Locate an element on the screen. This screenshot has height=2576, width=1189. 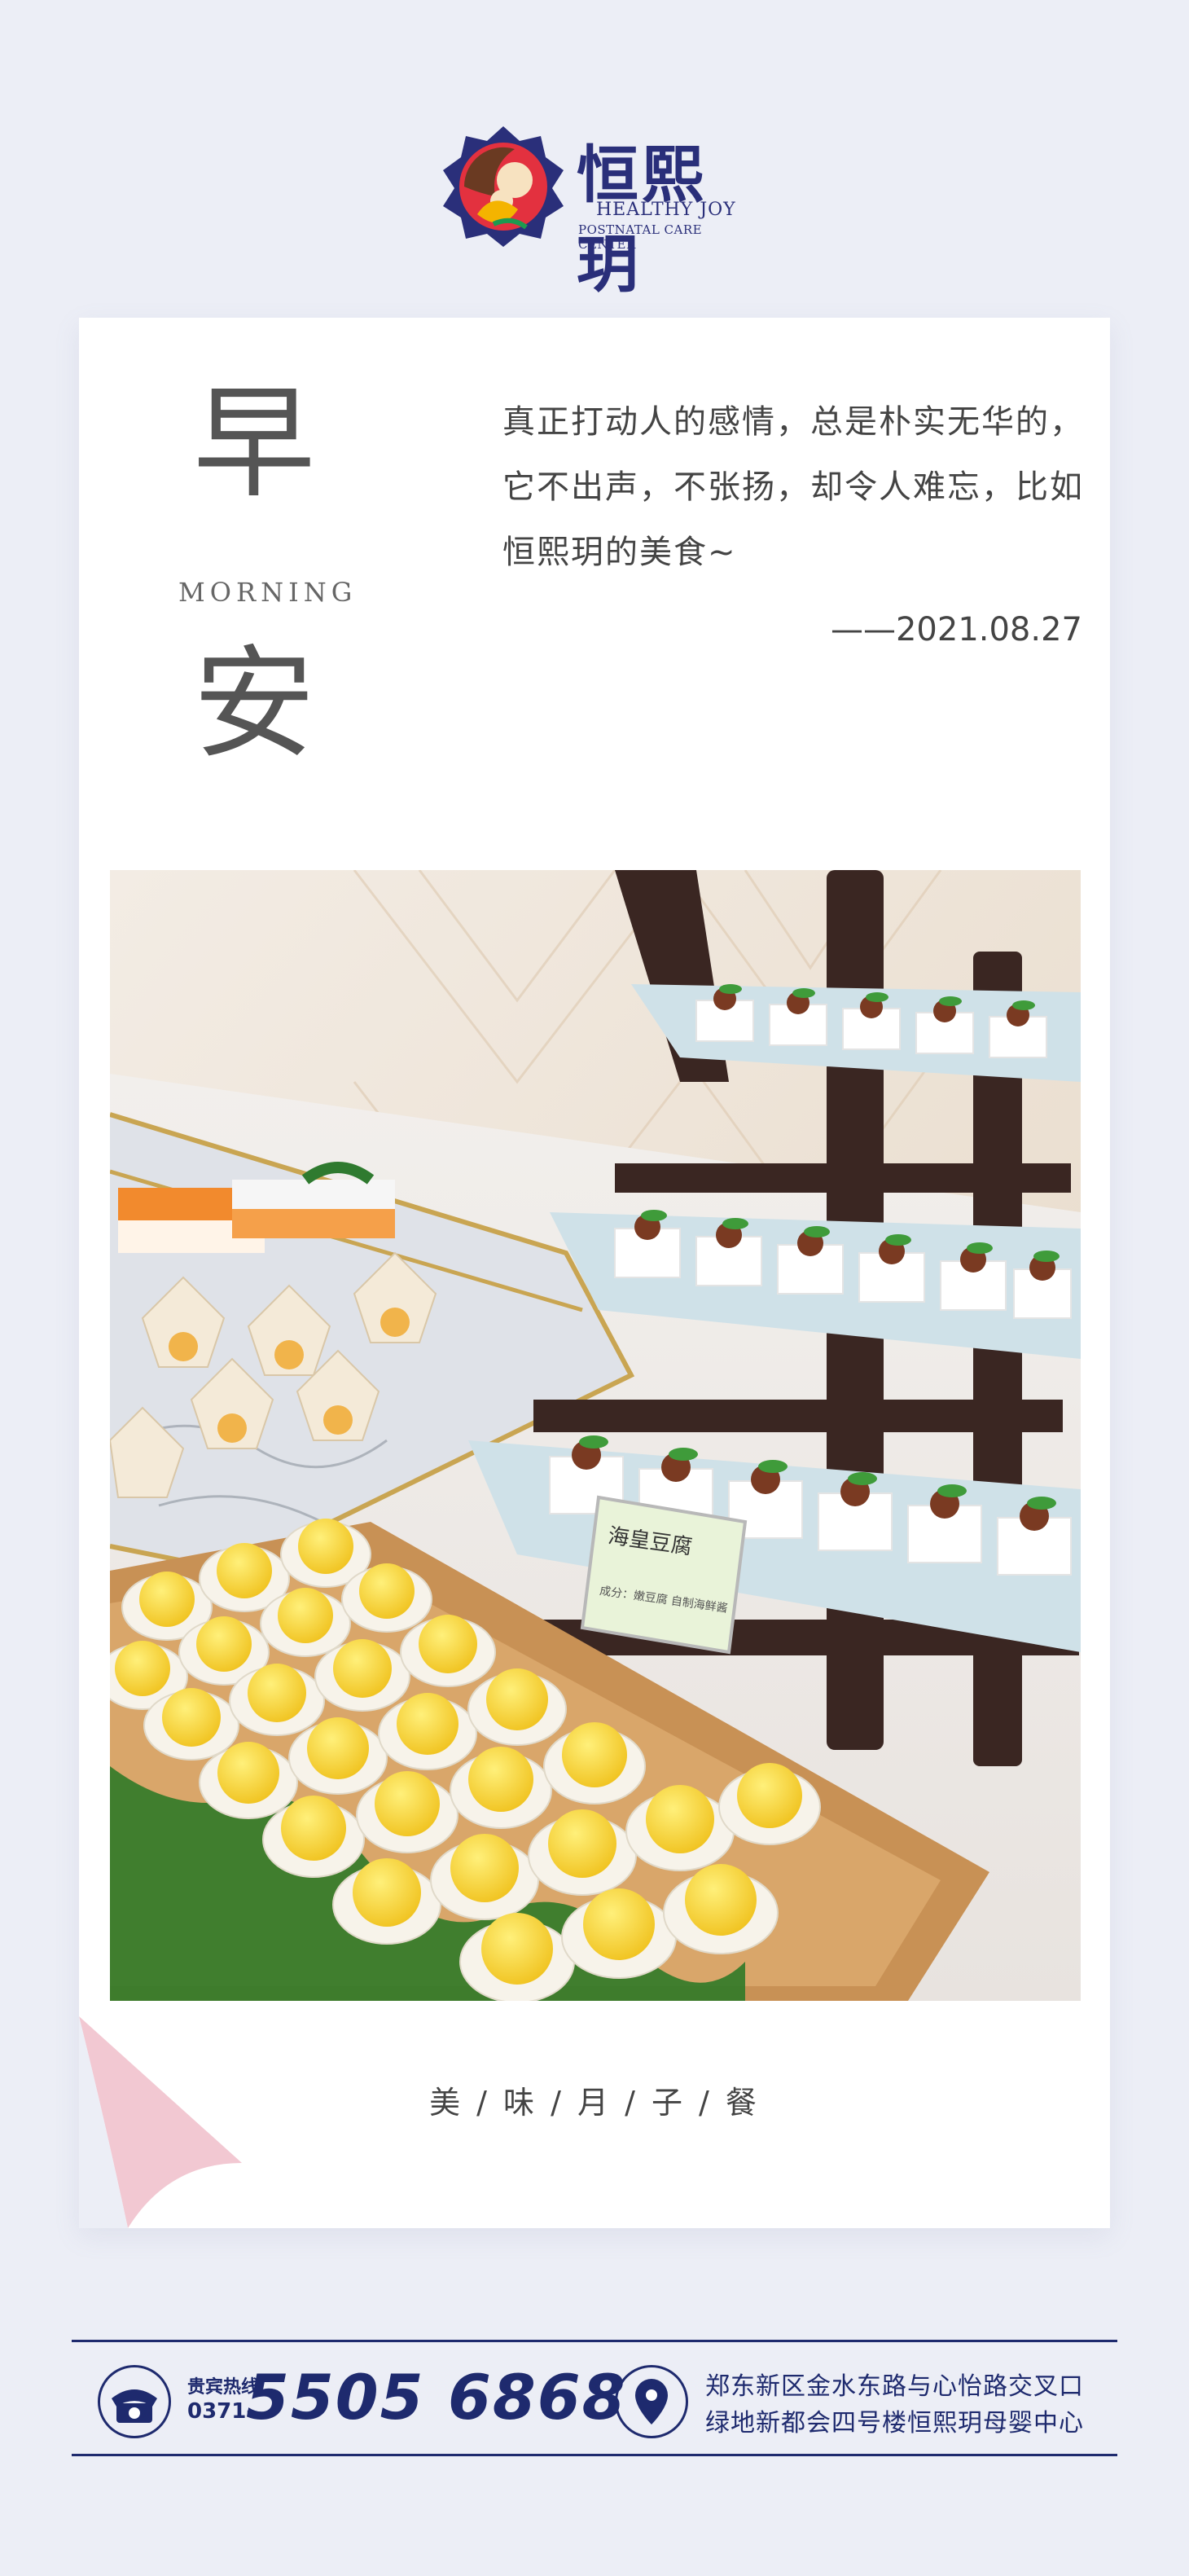
greeting-char-zao: 早 is located at coordinates (254, 444).